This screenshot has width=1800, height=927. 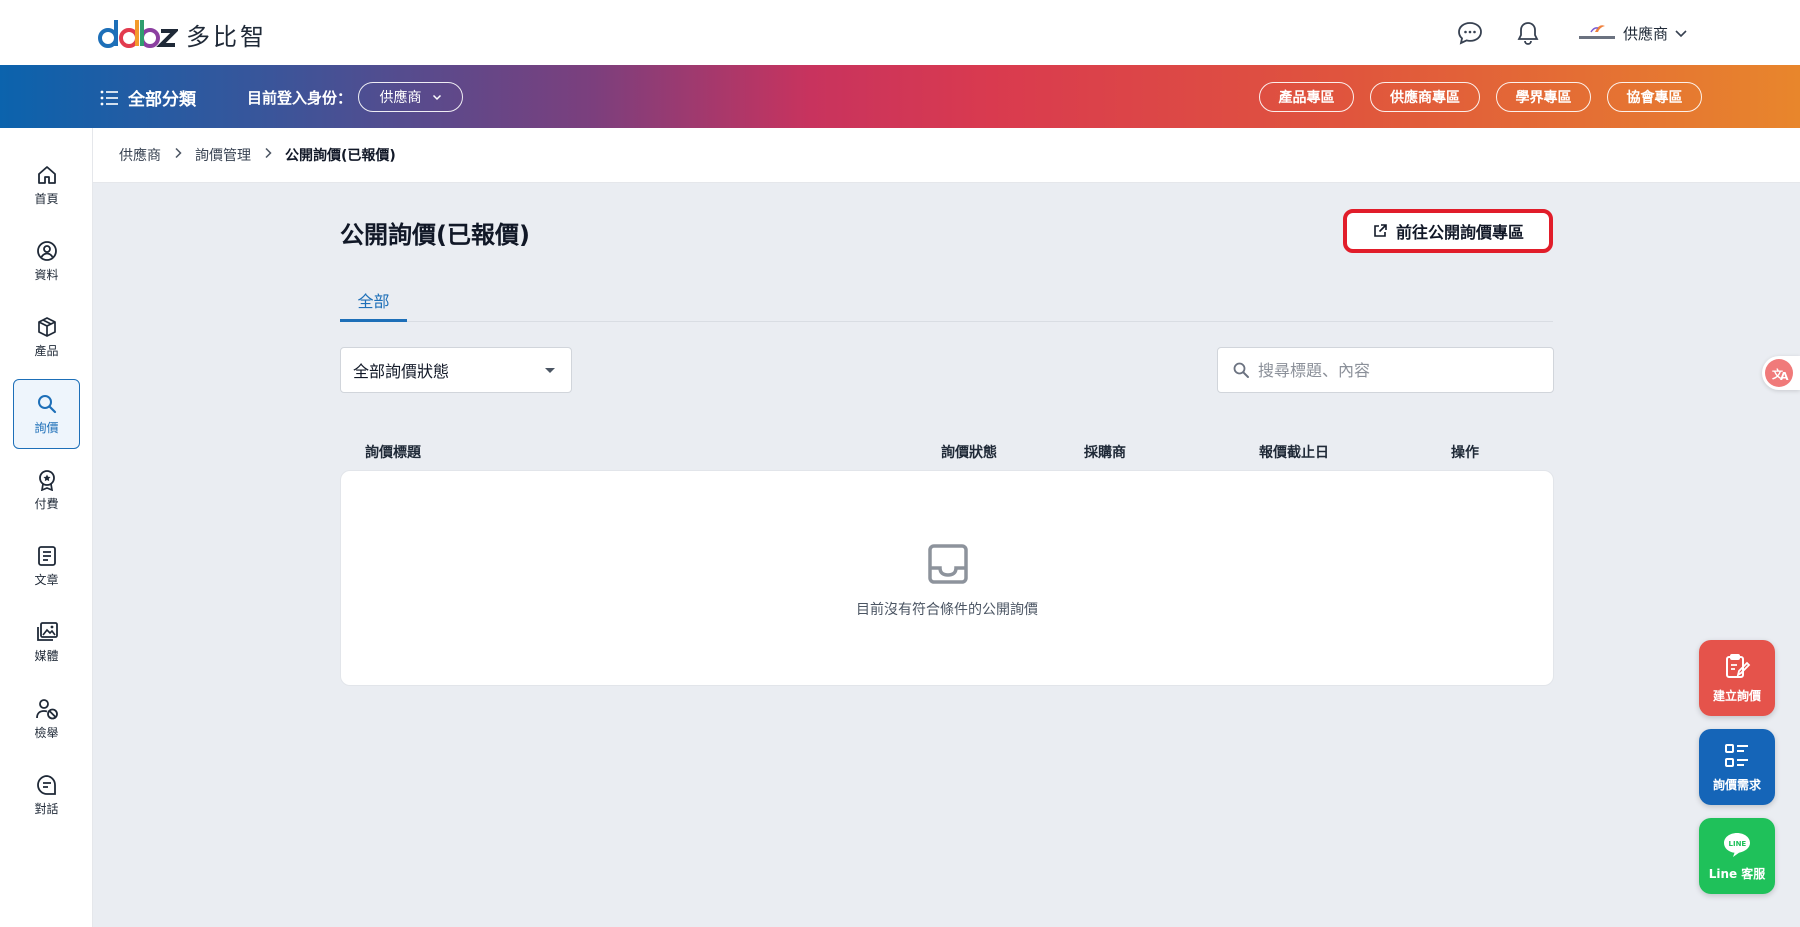 I want to click on sidebar-item-profile: 資料, so click(x=46, y=261).